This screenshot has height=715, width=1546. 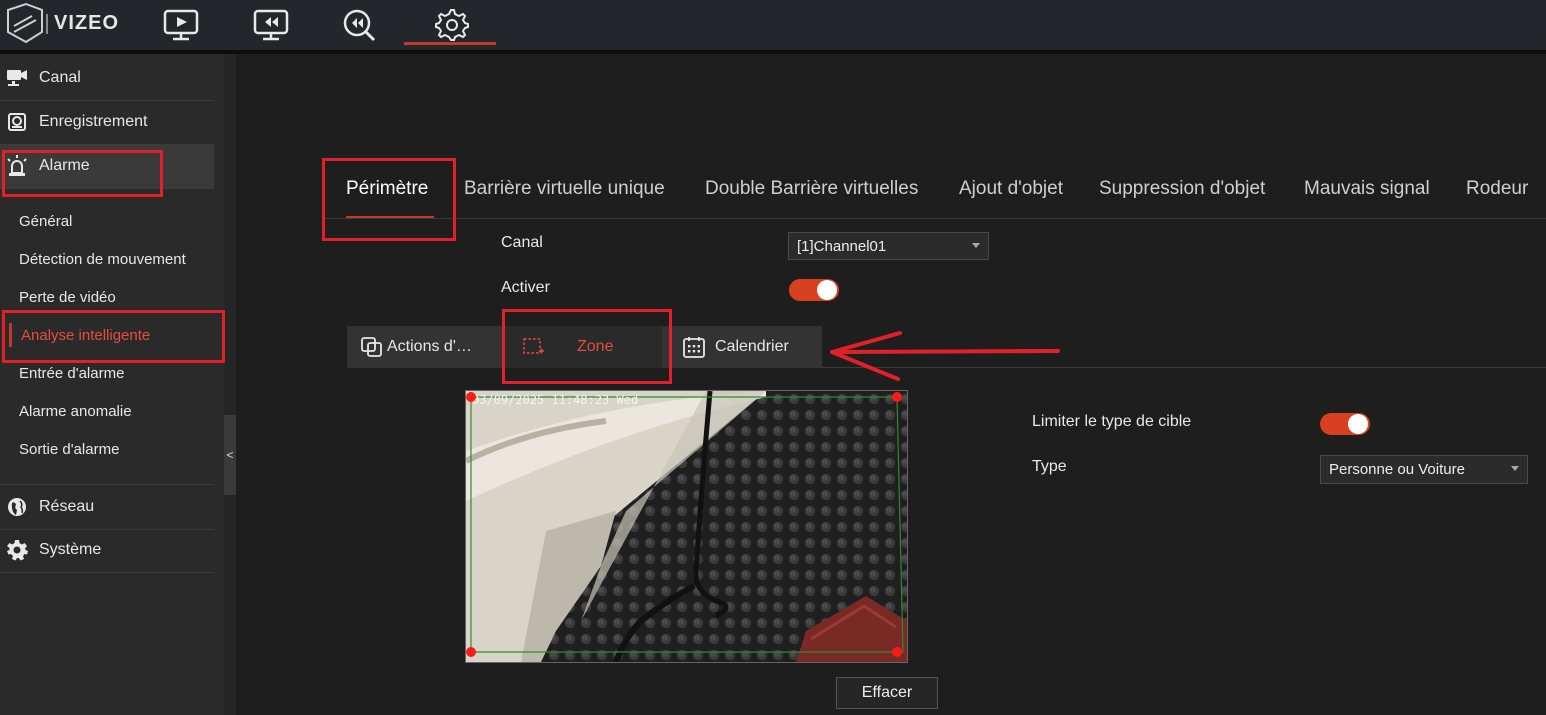 What do you see at coordinates (17, 166) in the screenshot?
I see `alarm-light-icon` at bounding box center [17, 166].